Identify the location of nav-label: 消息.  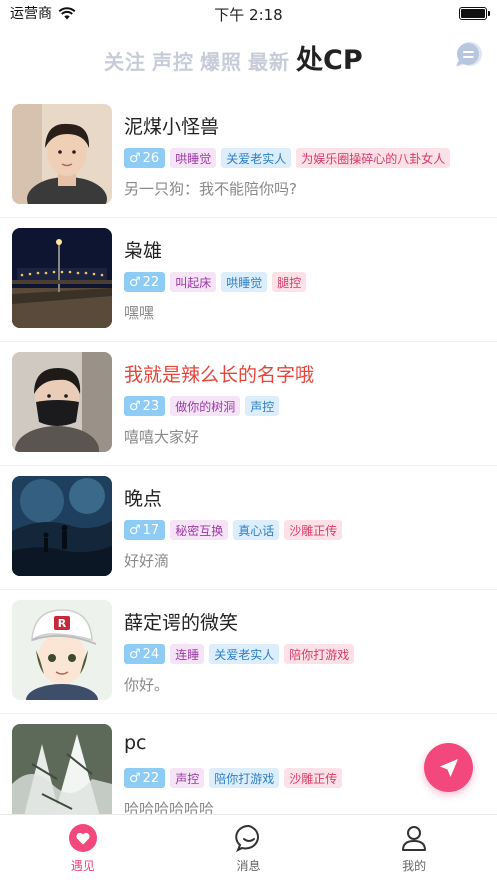
(248, 866).